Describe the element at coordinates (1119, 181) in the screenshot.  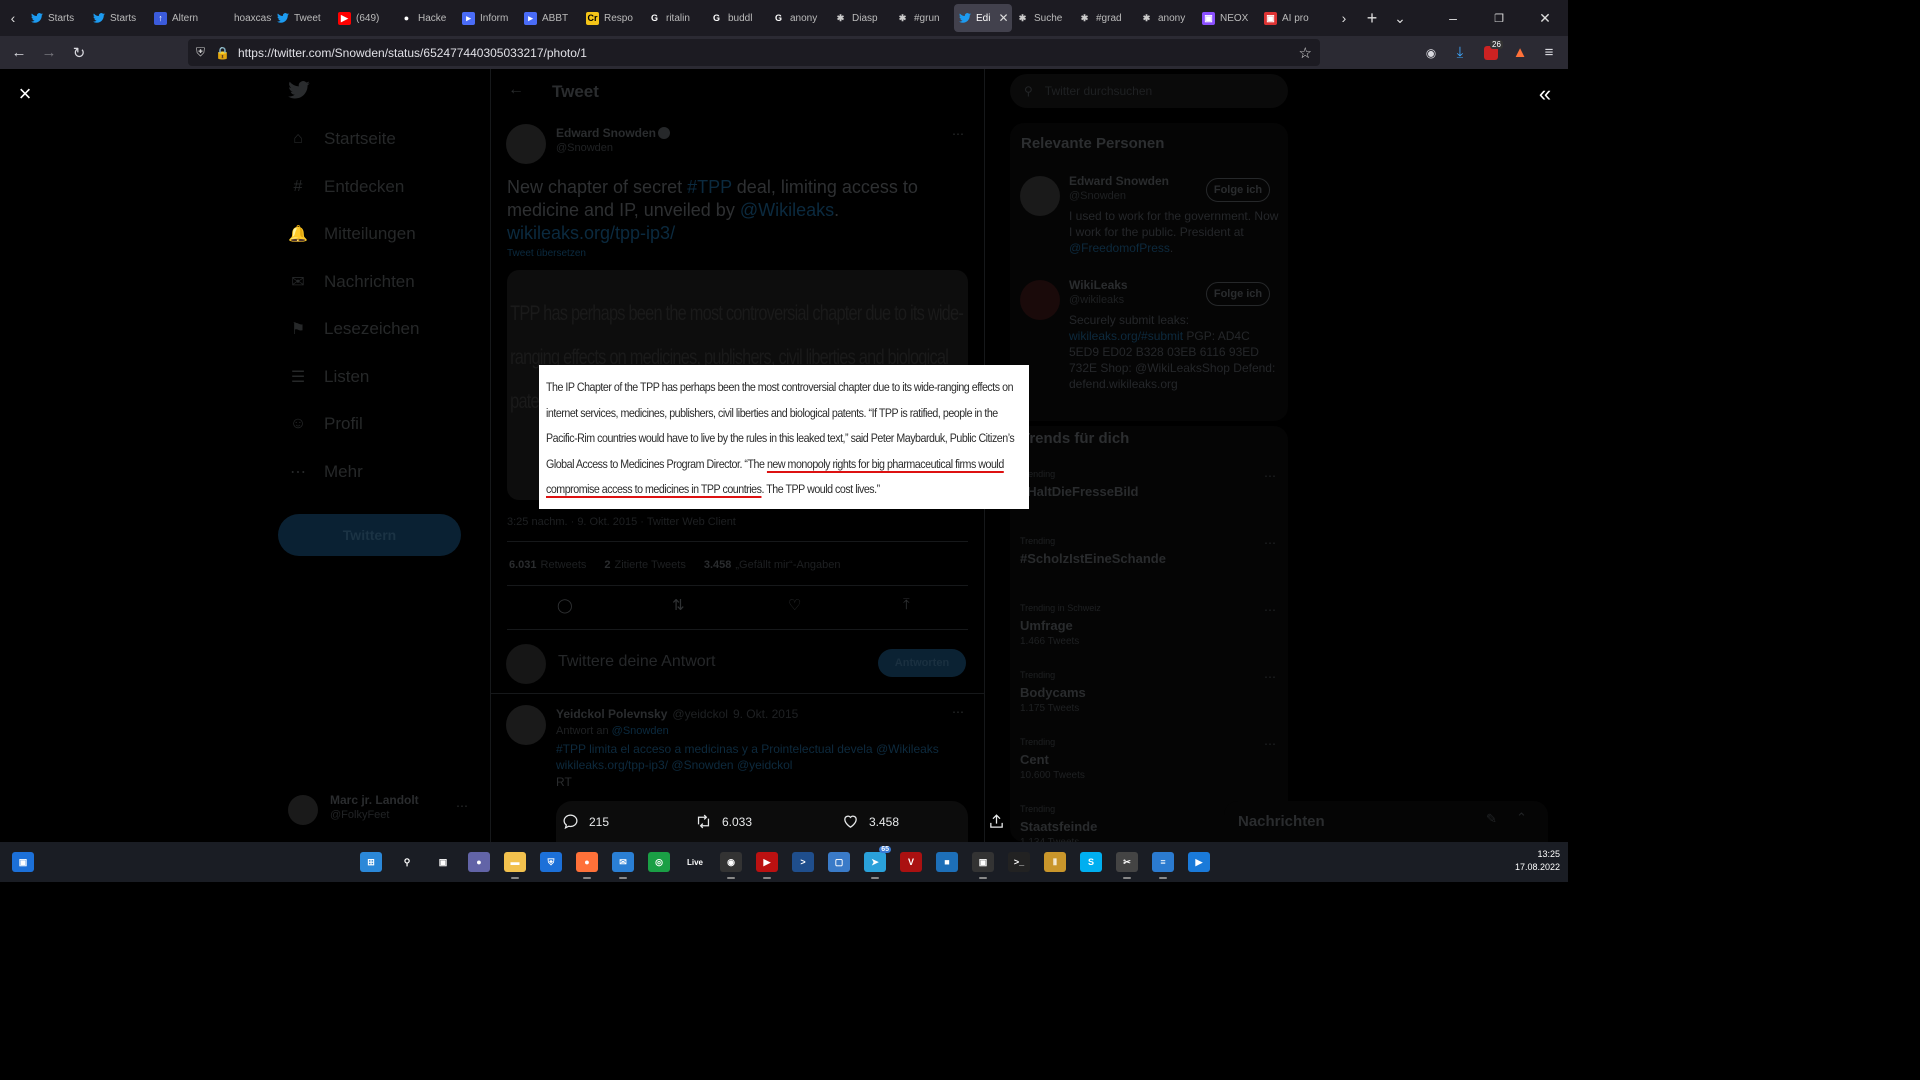
I see `person-name: Edward Snowden` at that location.